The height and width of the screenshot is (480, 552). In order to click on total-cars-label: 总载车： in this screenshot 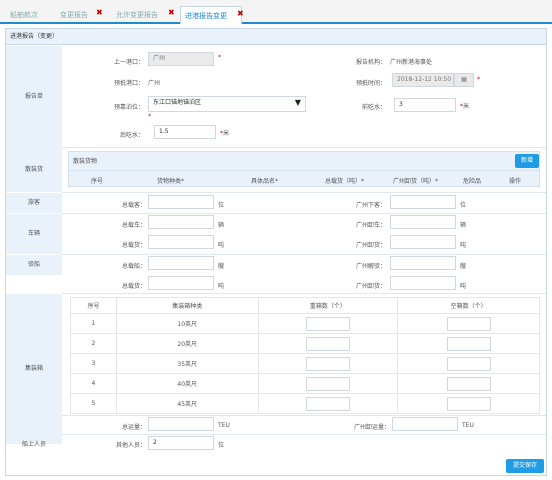, I will do `click(133, 225)`.